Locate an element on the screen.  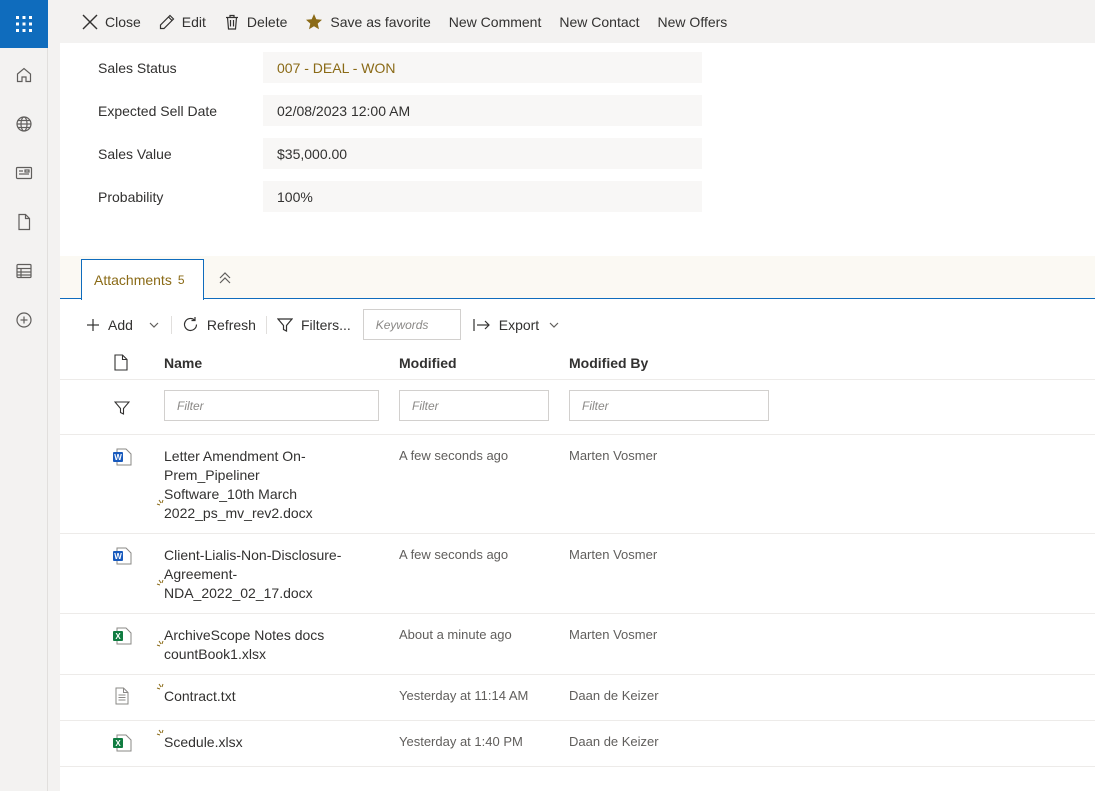
column-header-modified: Modified is located at coordinates (428, 363).